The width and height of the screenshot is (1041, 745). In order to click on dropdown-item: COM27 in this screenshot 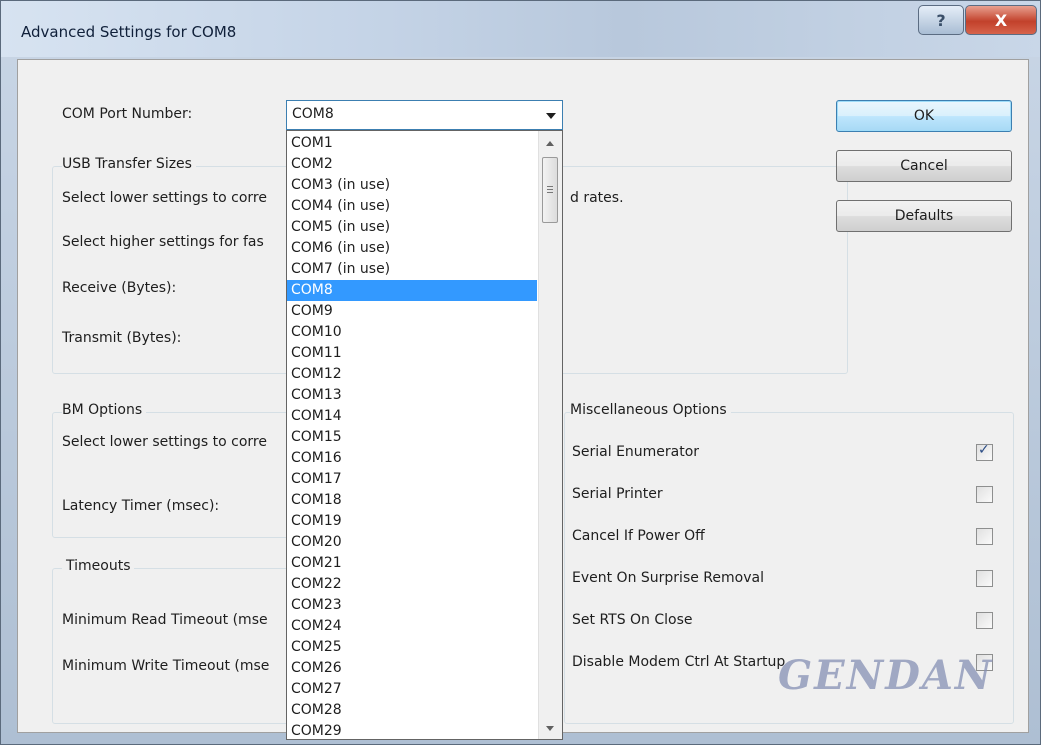, I will do `click(412, 689)`.